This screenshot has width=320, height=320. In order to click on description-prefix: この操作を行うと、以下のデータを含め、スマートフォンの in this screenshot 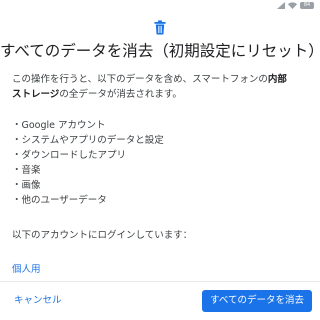, I will do `click(140, 79)`.